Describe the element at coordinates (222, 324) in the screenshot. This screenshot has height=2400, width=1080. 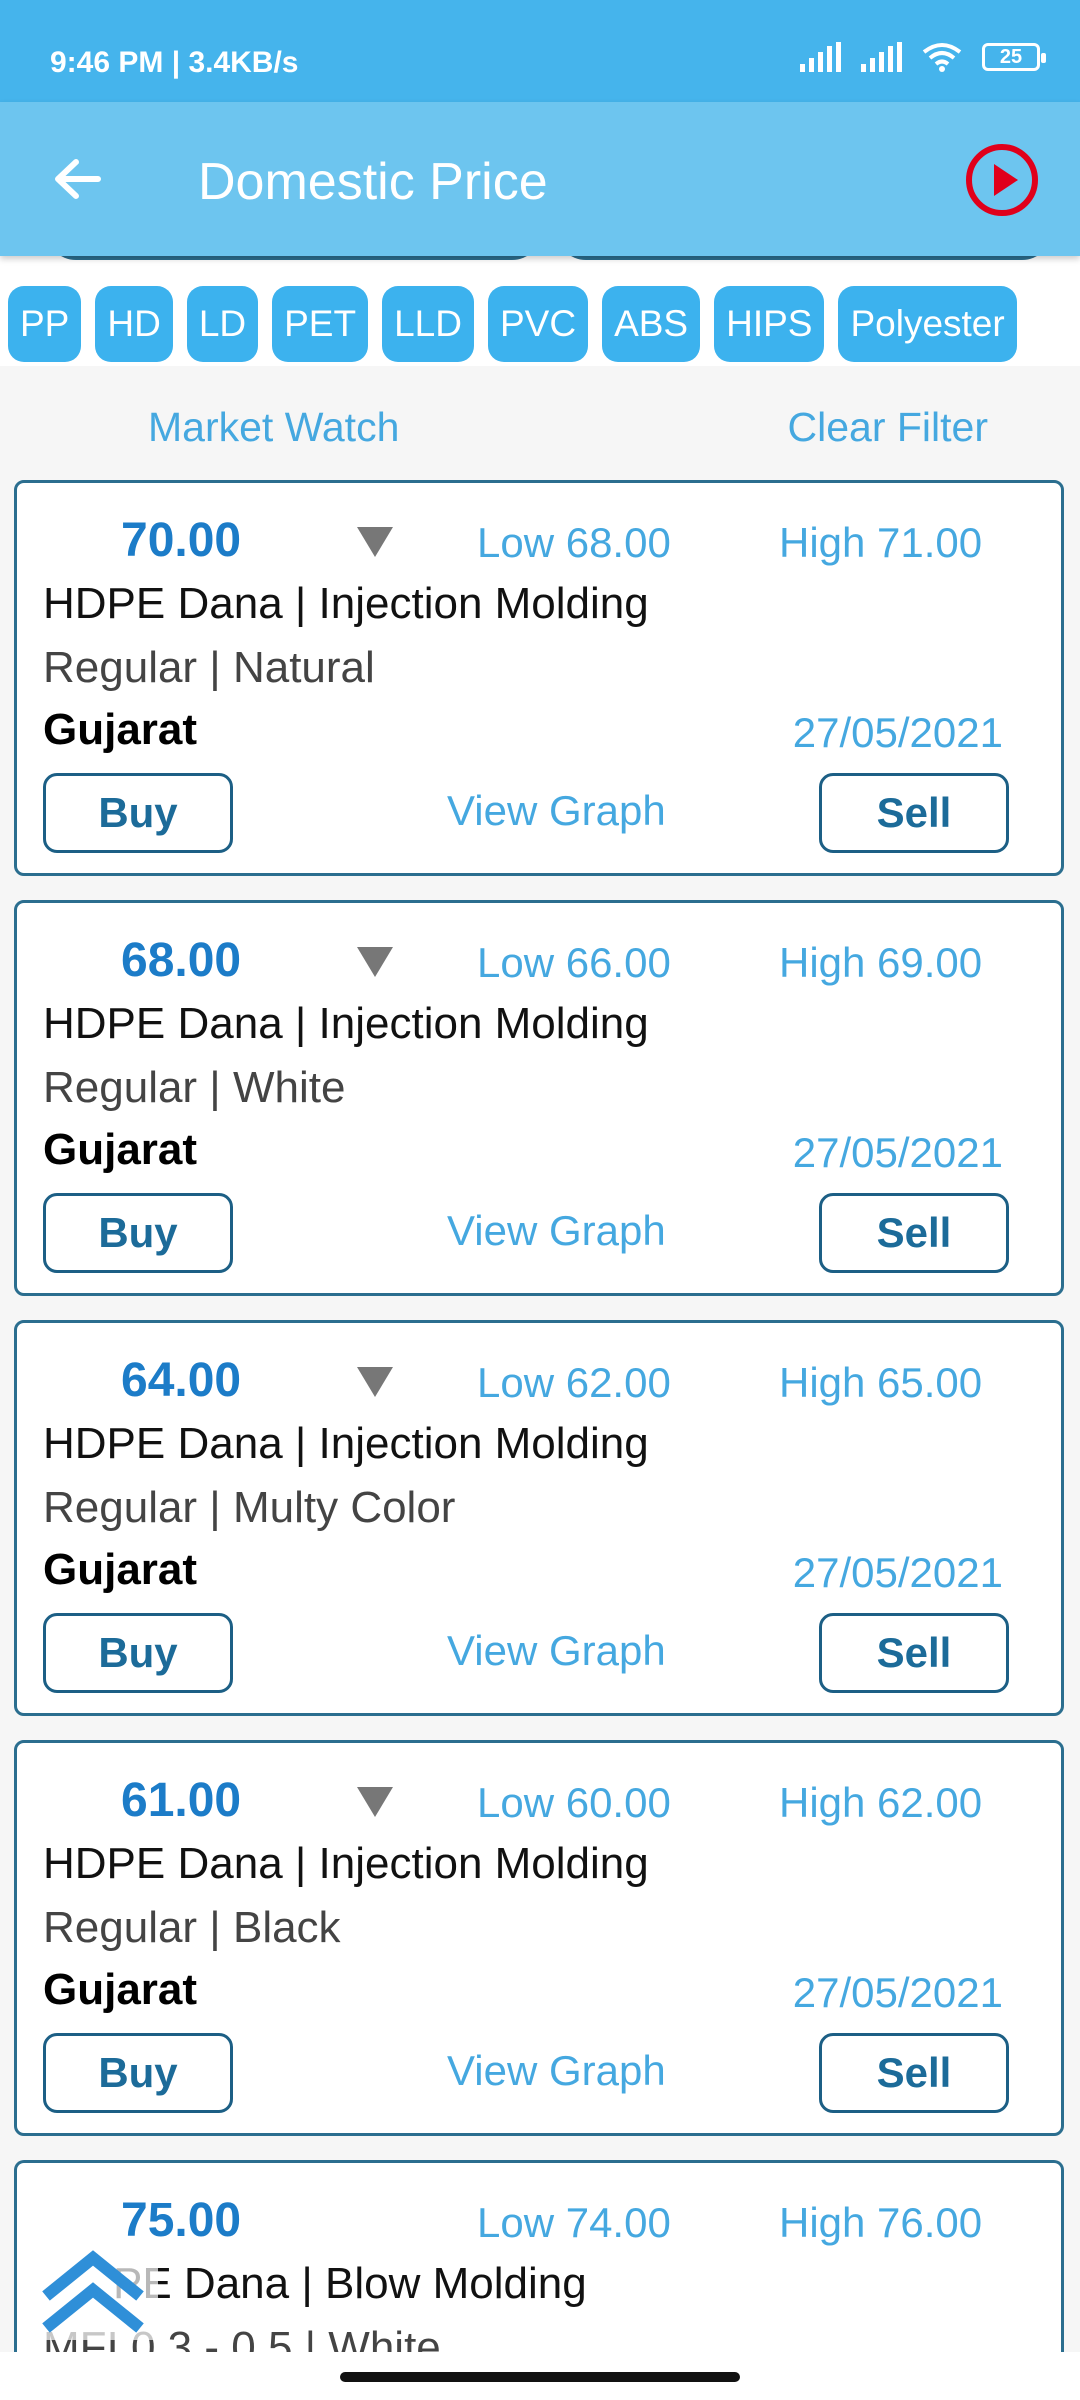
I see `chip-ld: LD` at that location.